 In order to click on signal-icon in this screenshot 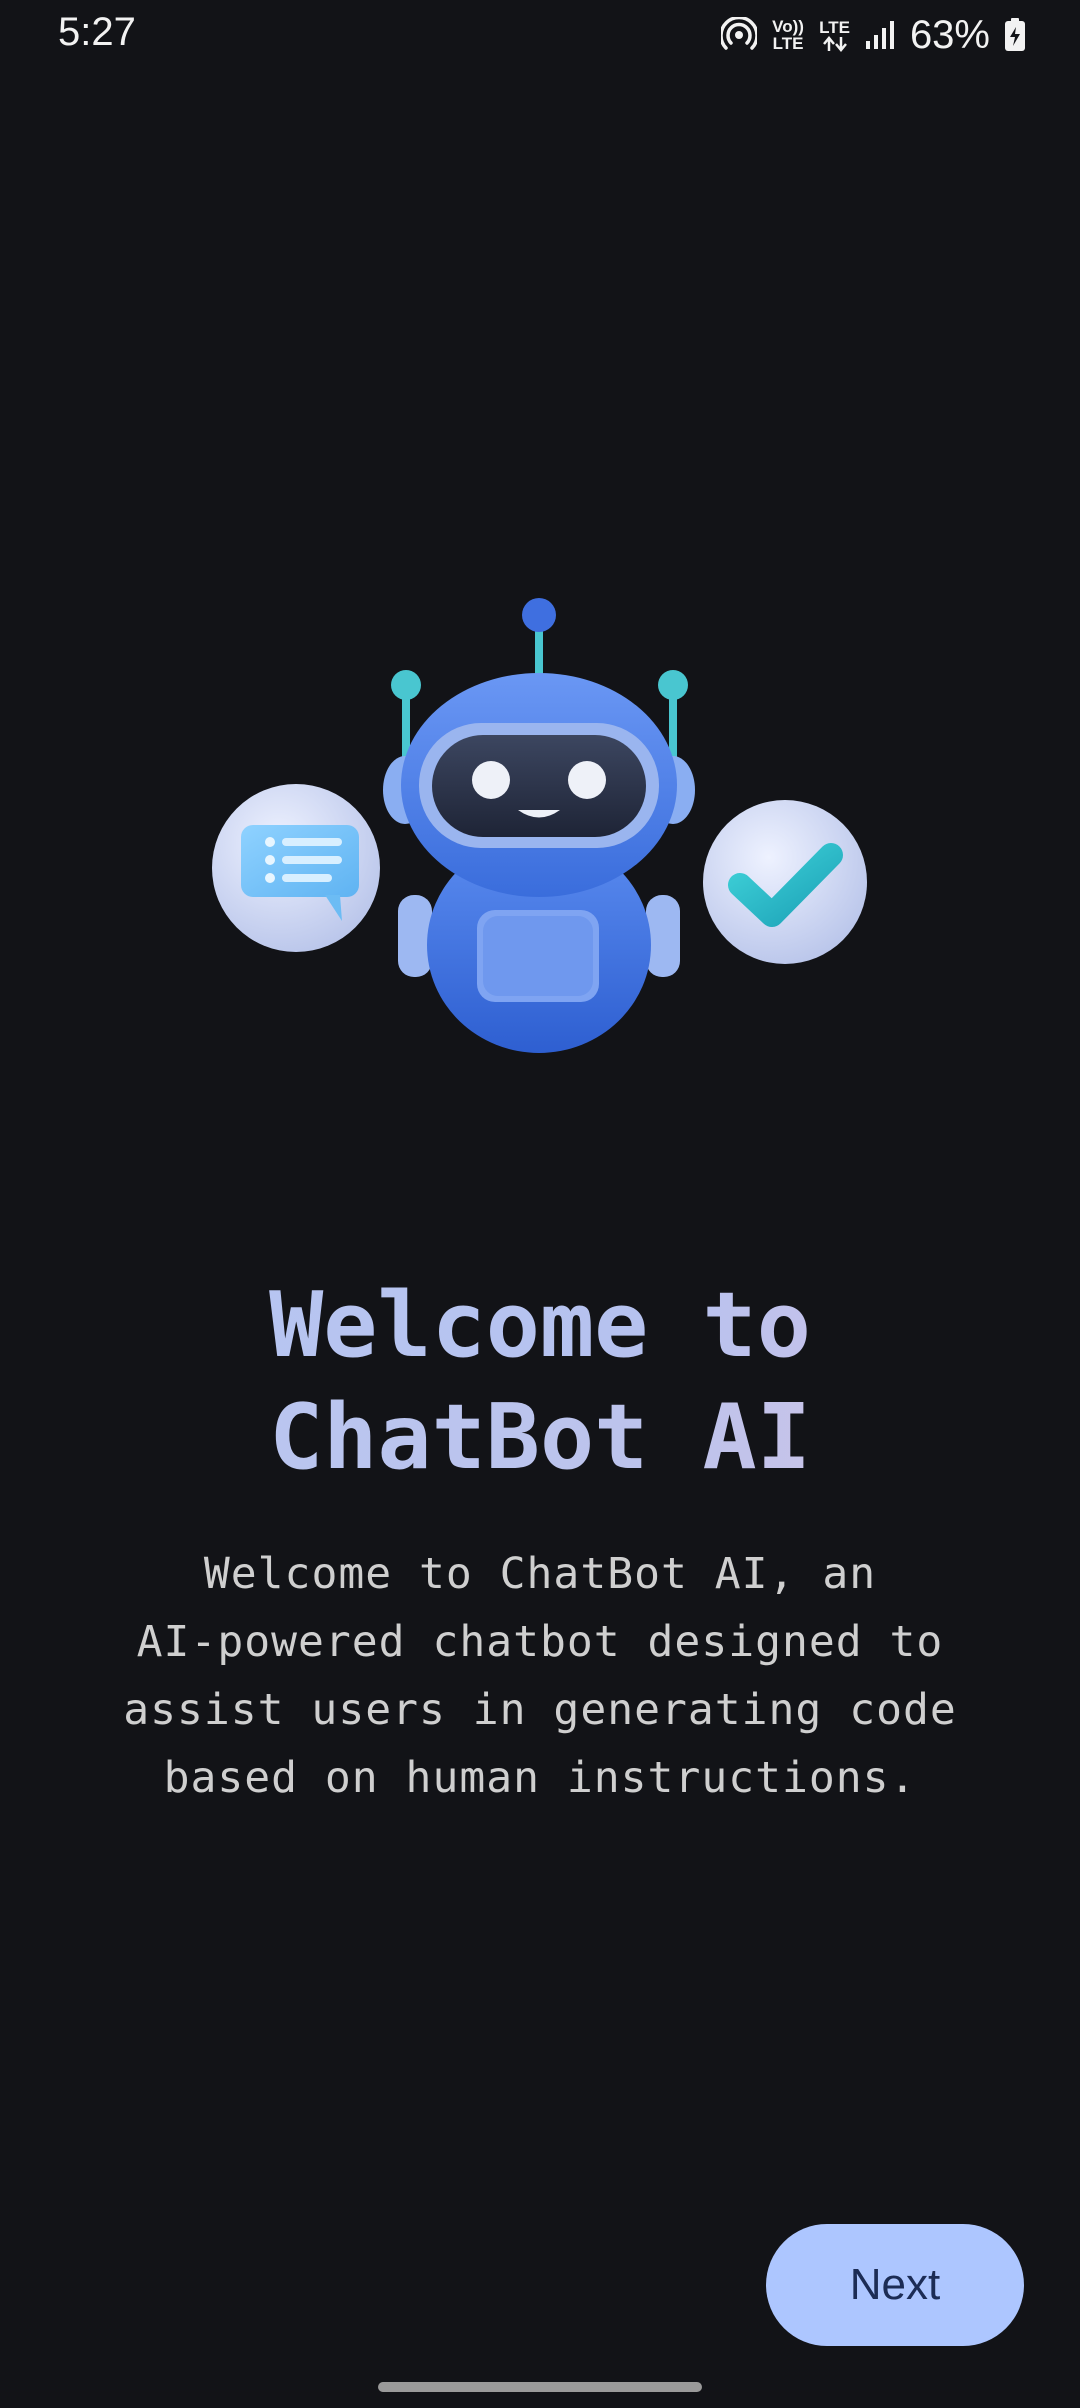, I will do `click(880, 35)`.